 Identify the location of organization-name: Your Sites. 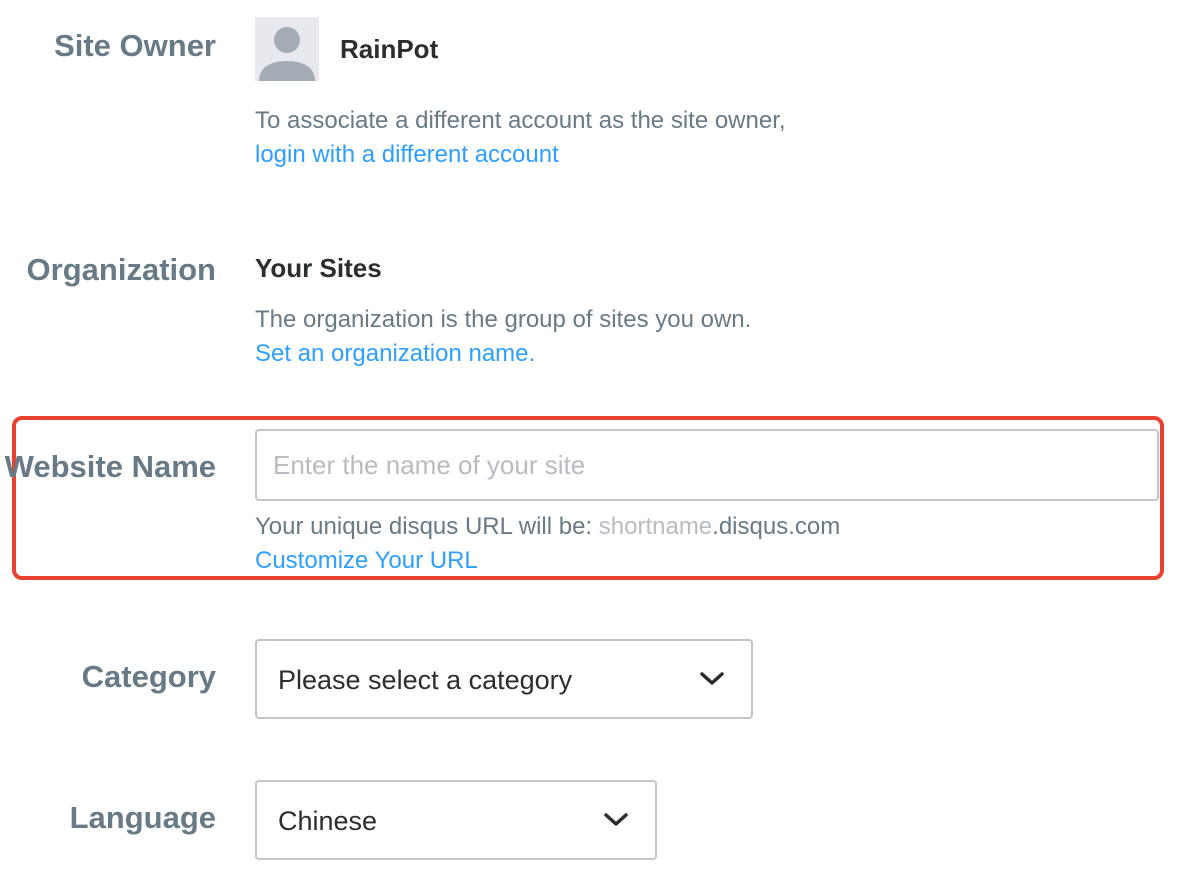
(318, 268).